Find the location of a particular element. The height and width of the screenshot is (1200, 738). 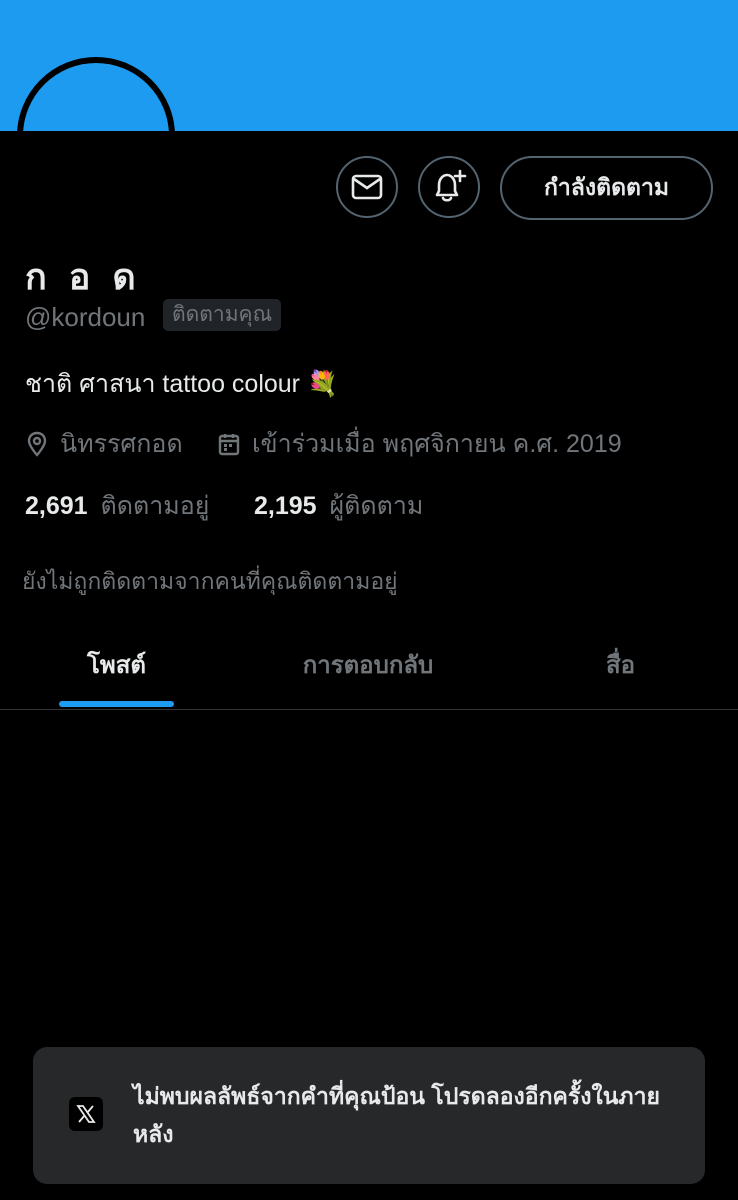

message-button is located at coordinates (367, 187).